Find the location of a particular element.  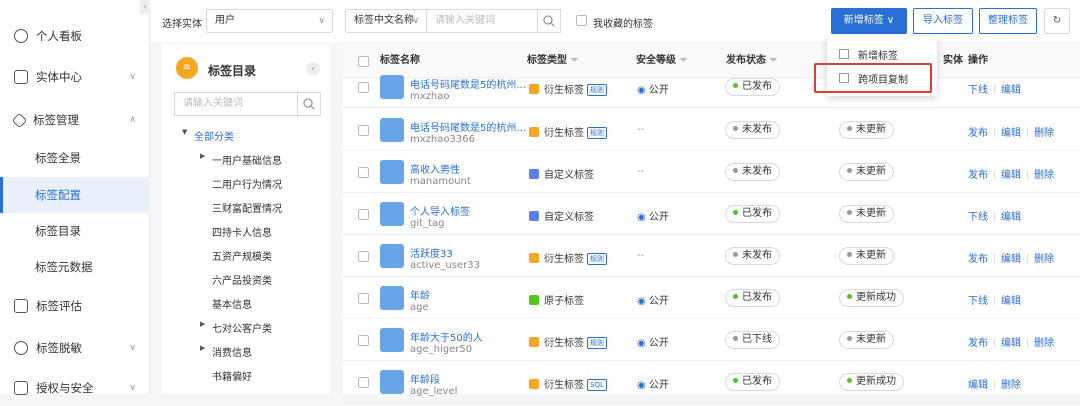

sidebar-item-dashboard: 个人看板 is located at coordinates (75, 36).